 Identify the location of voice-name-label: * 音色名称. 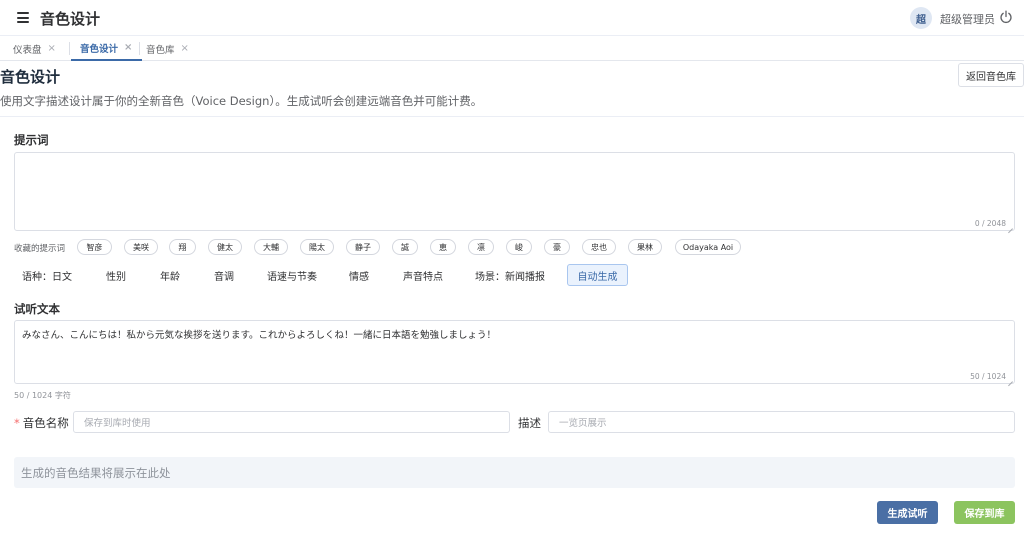
(41, 423).